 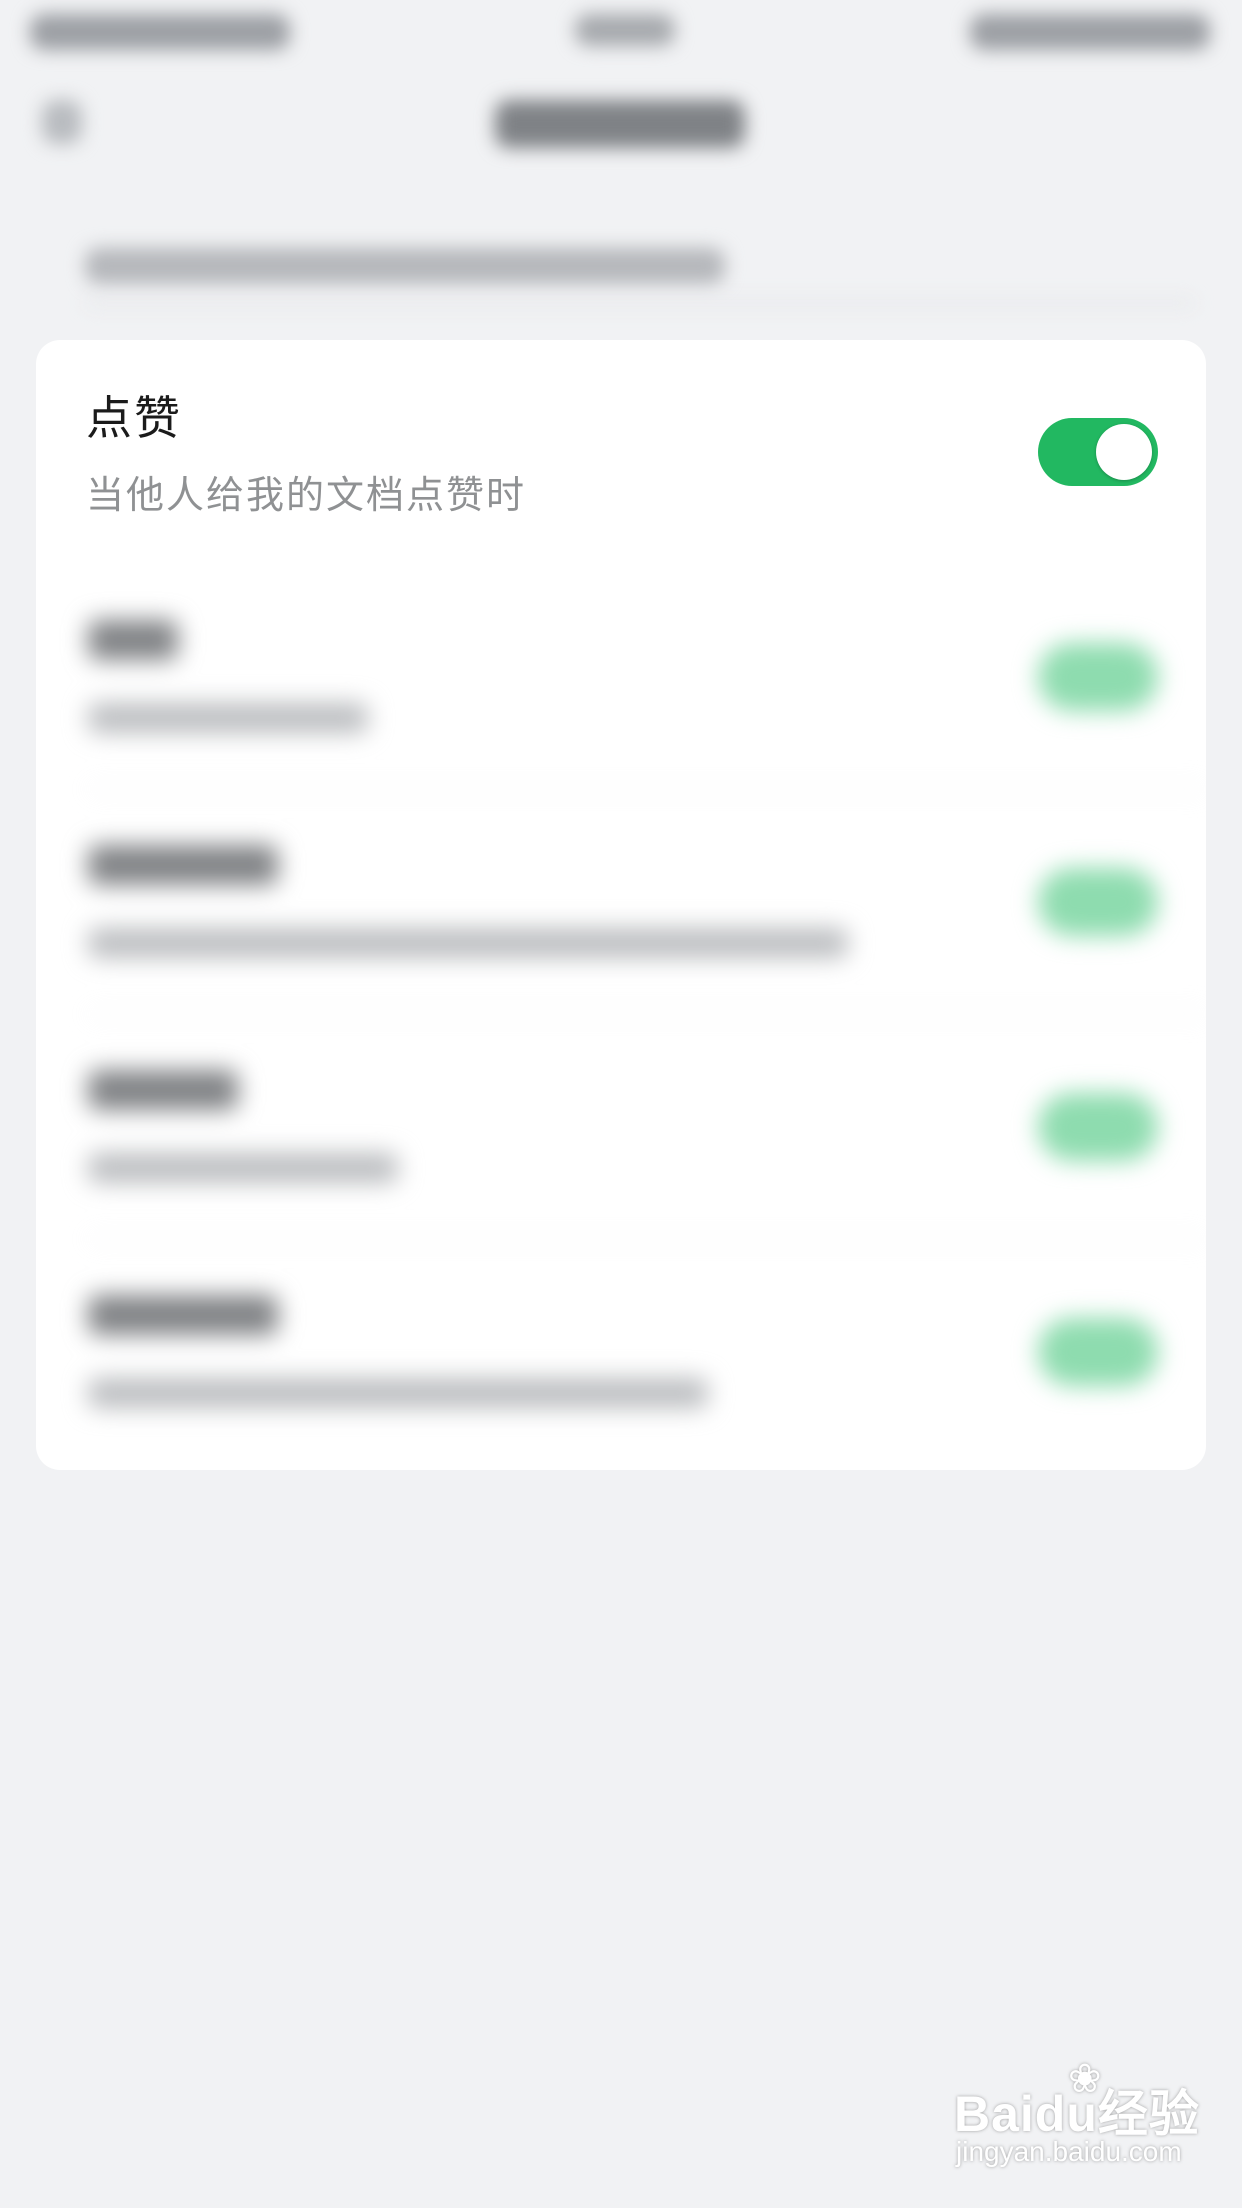 What do you see at coordinates (620, 124) in the screenshot?
I see `page-title` at bounding box center [620, 124].